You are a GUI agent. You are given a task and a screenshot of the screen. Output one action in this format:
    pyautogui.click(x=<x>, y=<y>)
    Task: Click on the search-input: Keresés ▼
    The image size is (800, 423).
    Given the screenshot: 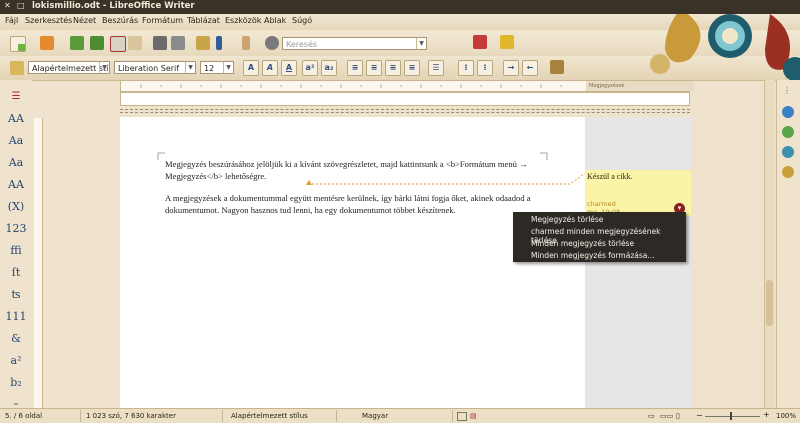 What is the action you would take?
    pyautogui.click(x=354, y=43)
    